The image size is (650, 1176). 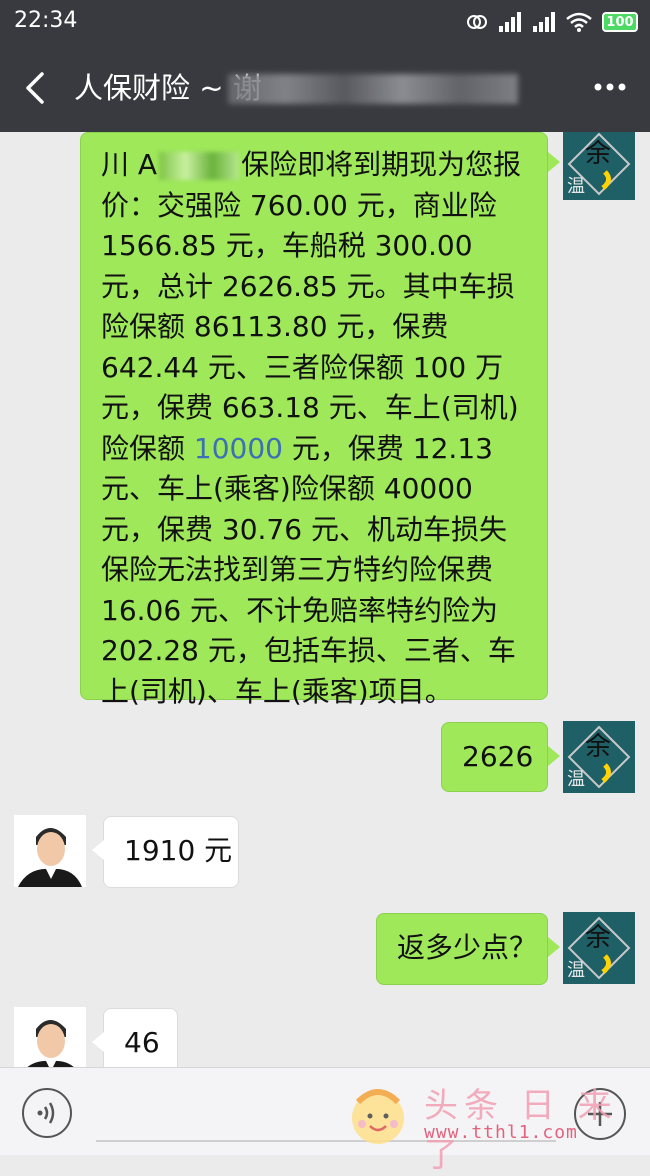 What do you see at coordinates (373, 89) in the screenshot?
I see `redacted-title-blur` at bounding box center [373, 89].